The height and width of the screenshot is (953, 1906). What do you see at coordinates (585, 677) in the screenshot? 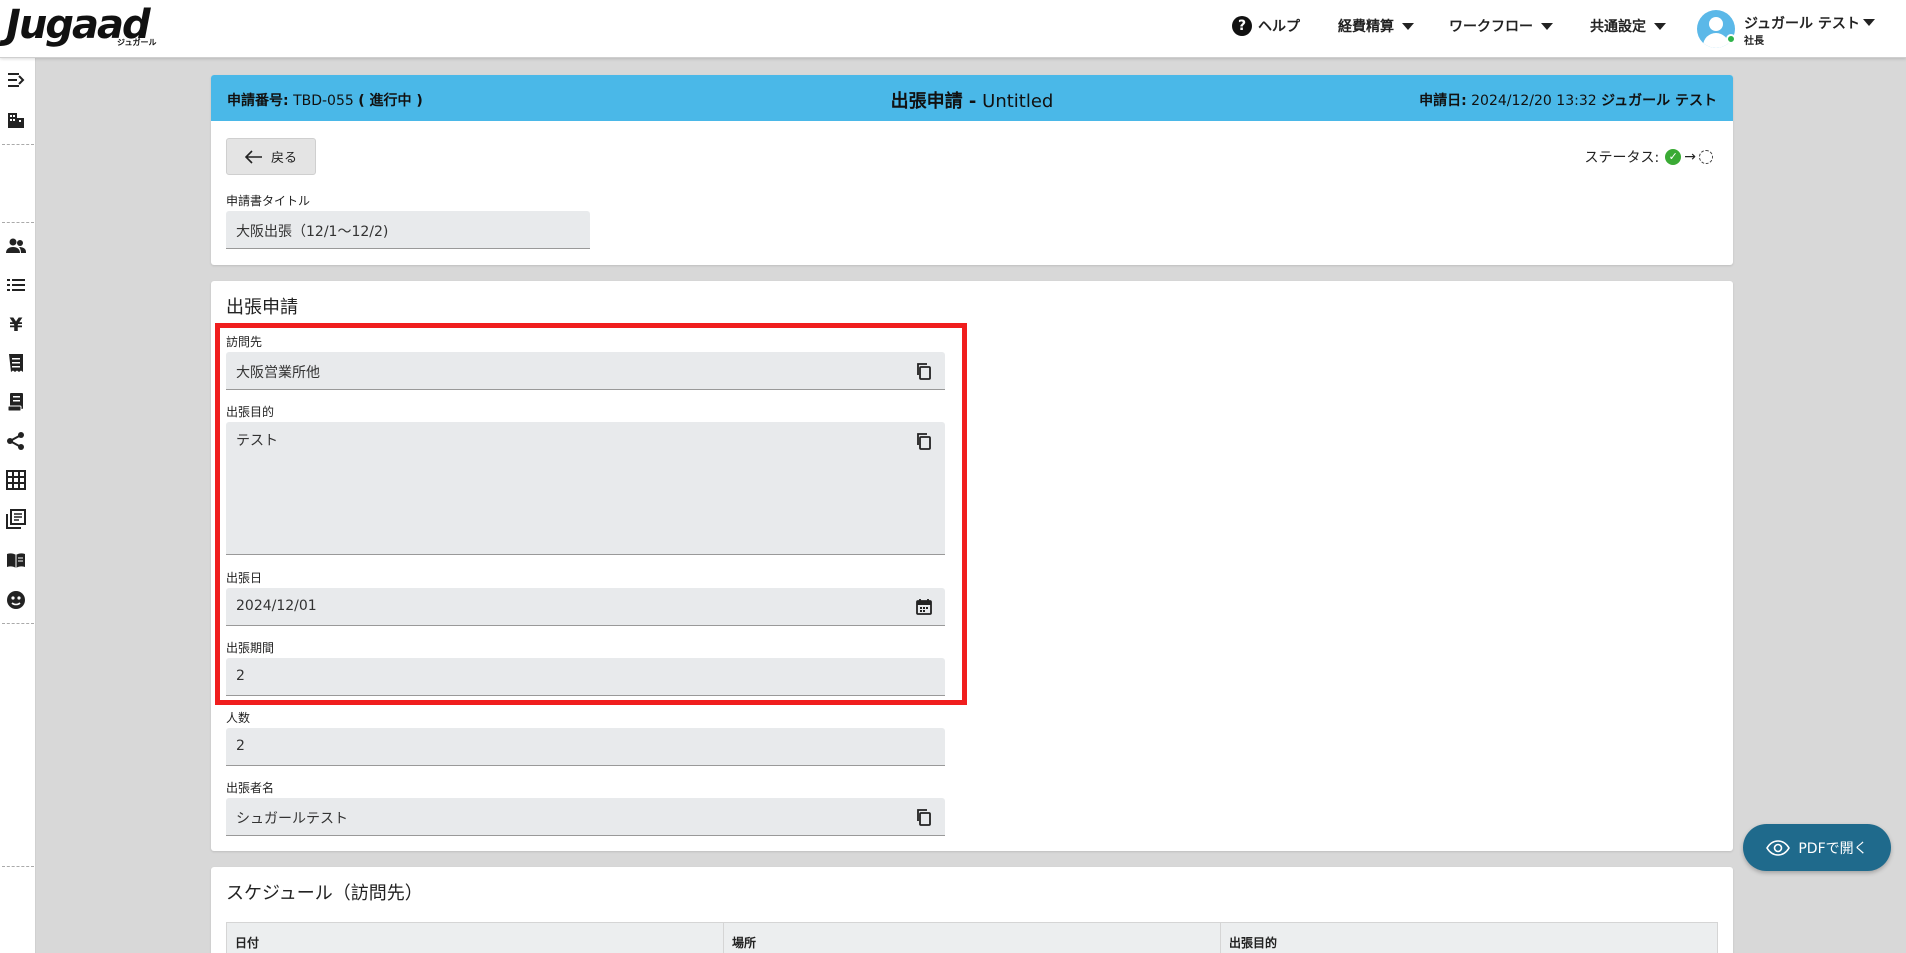
I see `trip-period-field: 2` at bounding box center [585, 677].